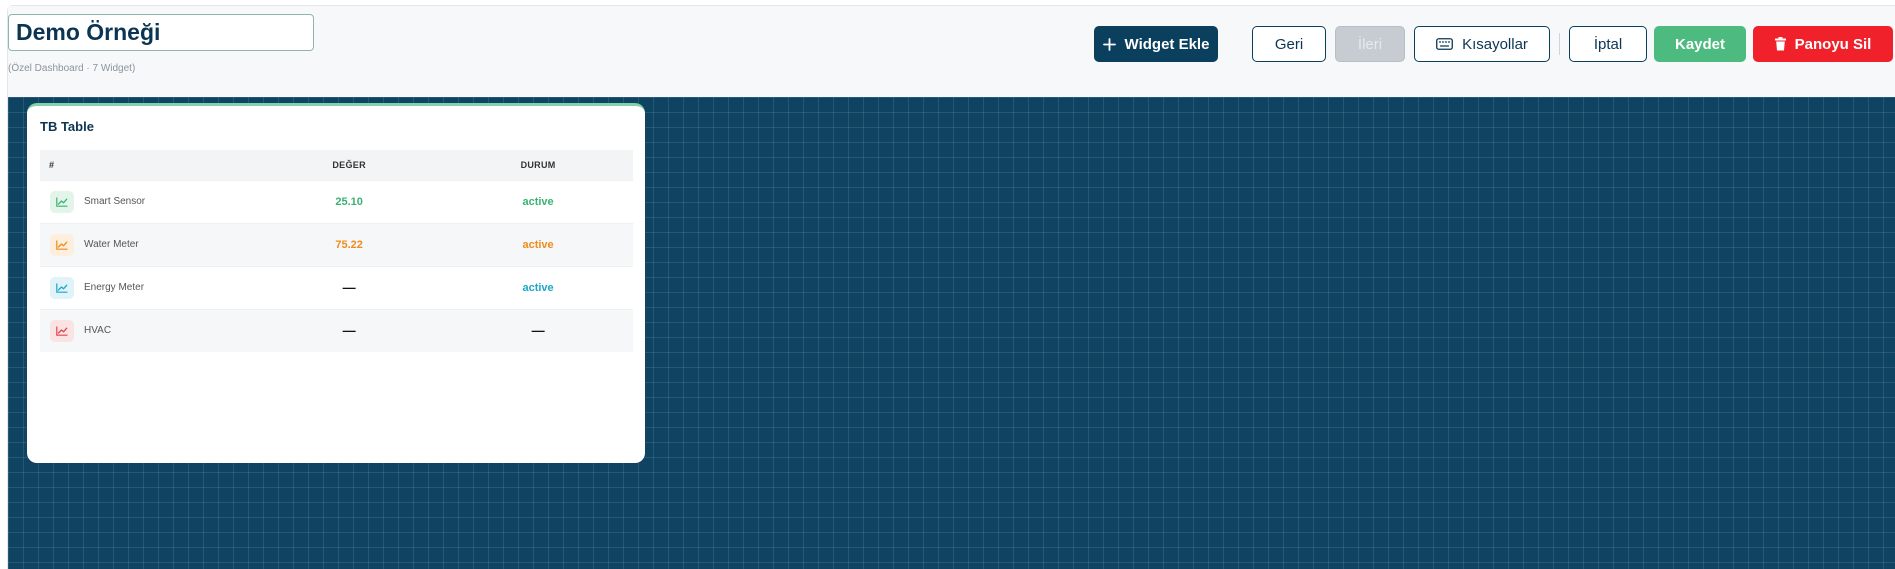 The height and width of the screenshot is (569, 1895). I want to click on shortcuts-label: Kısayollar, so click(1495, 44).